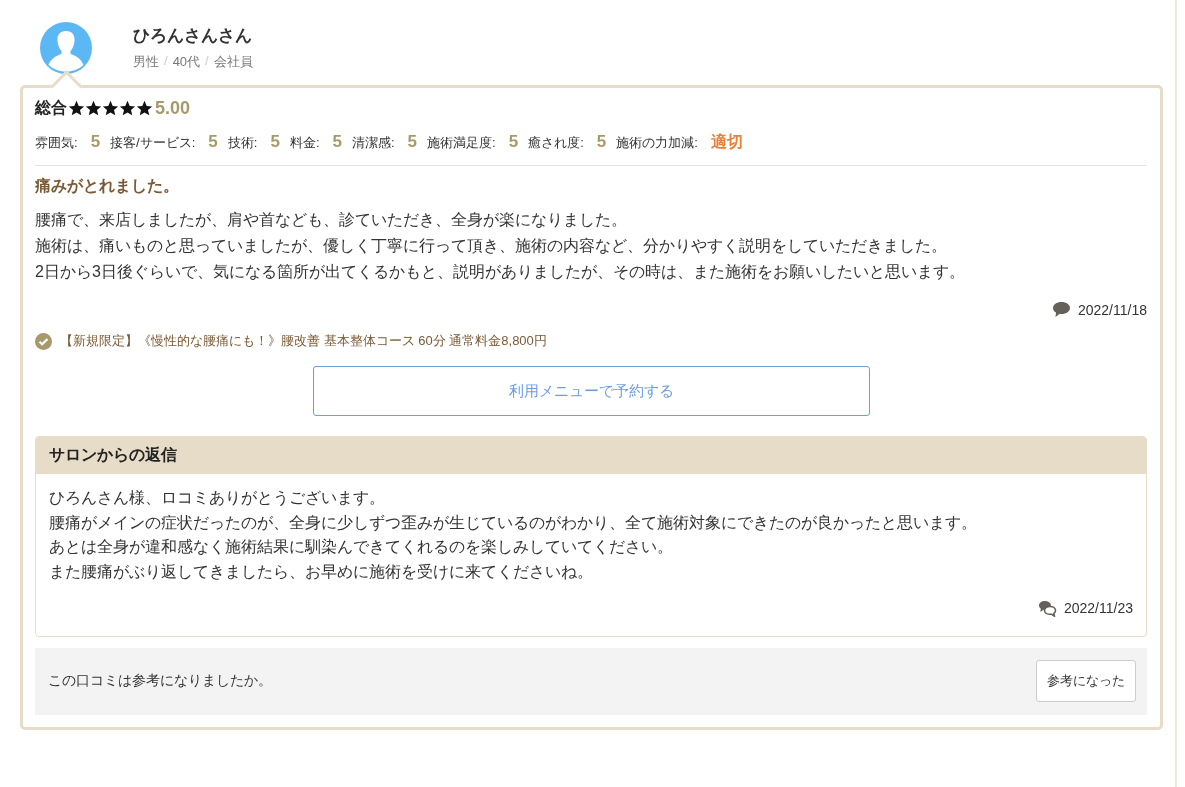 The image size is (1185, 787). Describe the element at coordinates (1098, 608) in the screenshot. I see `post-date: 2022/11/23` at that location.